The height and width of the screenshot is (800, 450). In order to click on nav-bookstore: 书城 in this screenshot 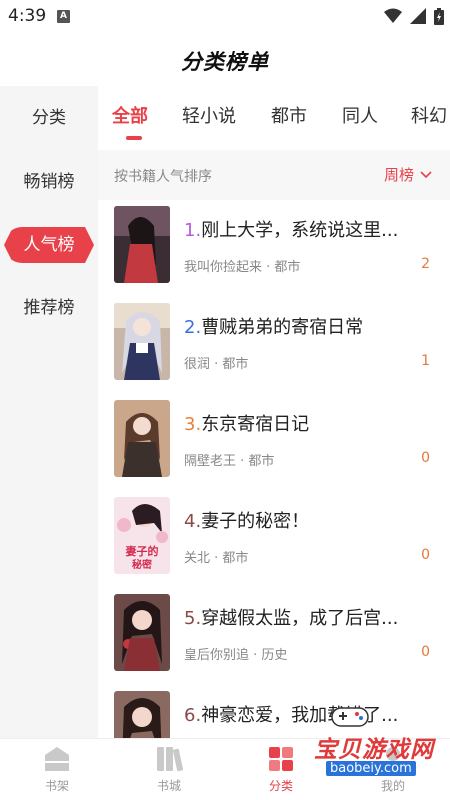, I will do `click(169, 769)`.